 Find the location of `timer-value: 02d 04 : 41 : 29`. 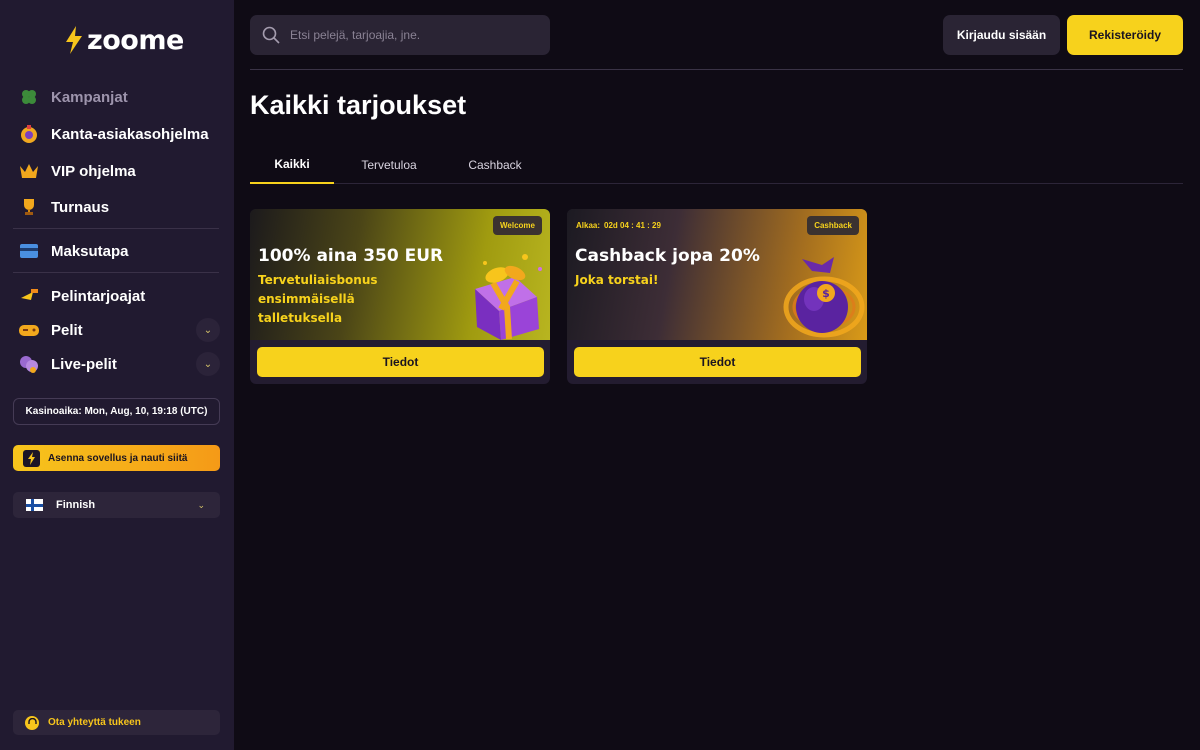

timer-value: 02d 04 : 41 : 29 is located at coordinates (632, 225).